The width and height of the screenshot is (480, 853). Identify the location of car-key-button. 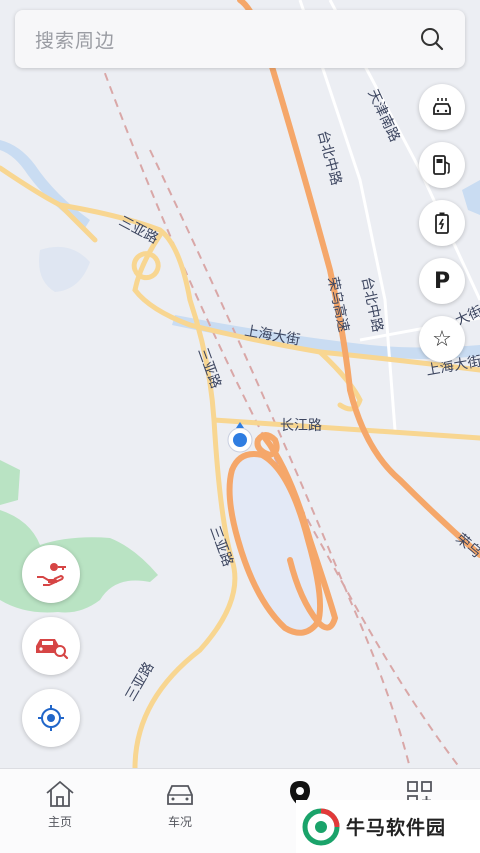
(51, 574).